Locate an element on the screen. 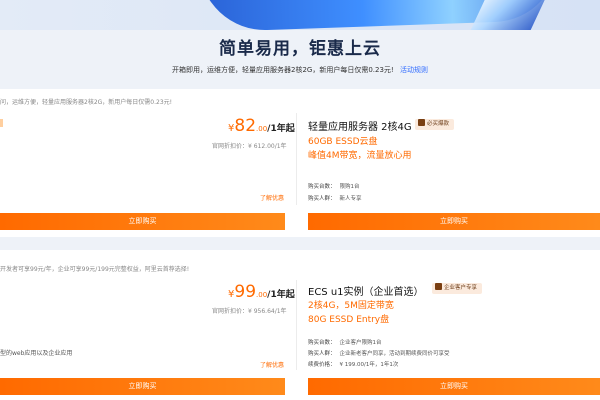  tag-strip is located at coordinates (1, 123).